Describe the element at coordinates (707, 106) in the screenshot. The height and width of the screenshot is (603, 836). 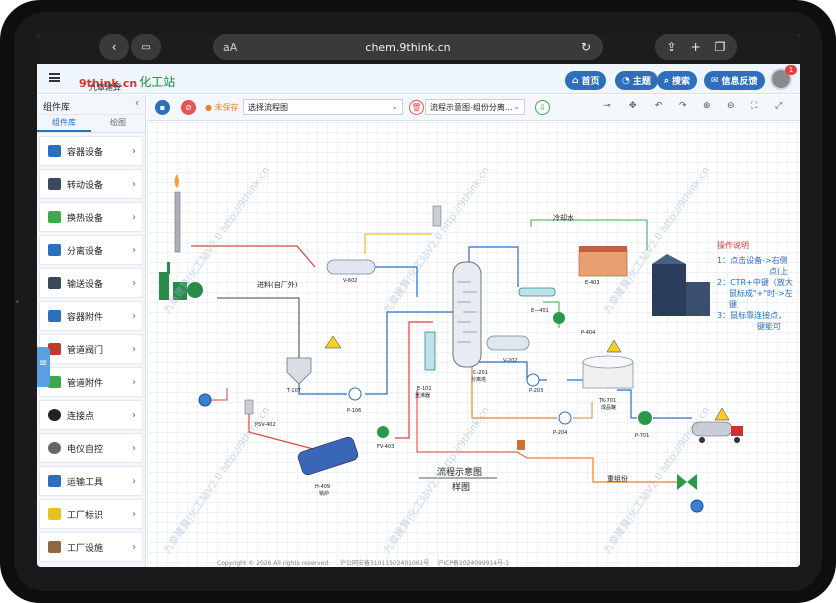
I see `zoom-in-icon: ⊕` at that location.